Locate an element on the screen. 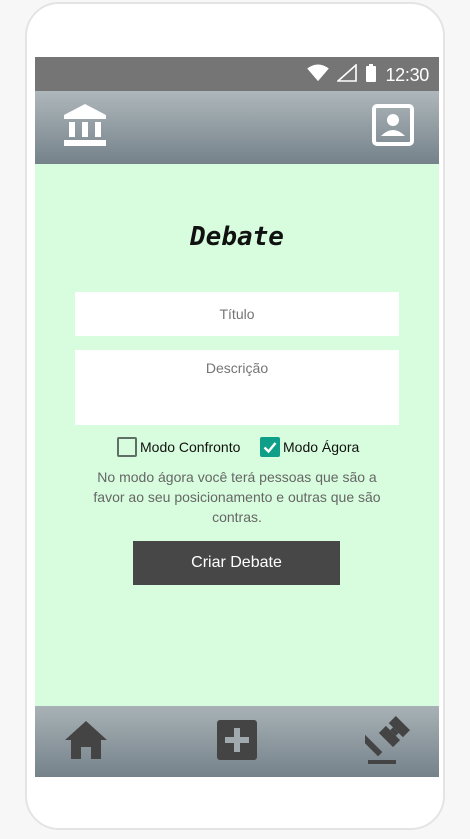 Image resolution: width=470 pixels, height=839 pixels. status-icons: 12:30 is located at coordinates (368, 74).